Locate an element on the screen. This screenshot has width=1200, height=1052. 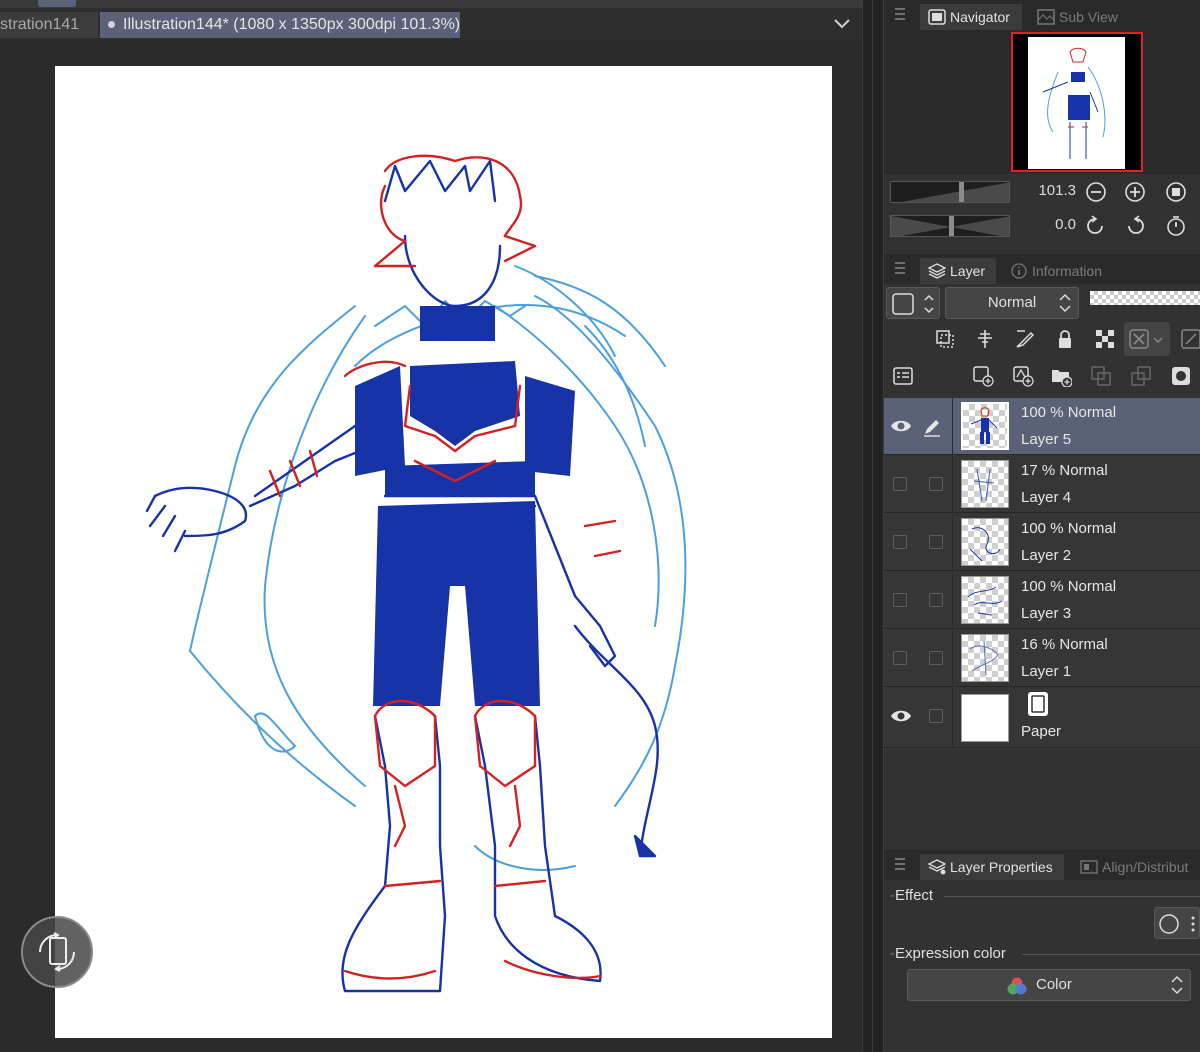
info-icon is located at coordinates (1019, 271).